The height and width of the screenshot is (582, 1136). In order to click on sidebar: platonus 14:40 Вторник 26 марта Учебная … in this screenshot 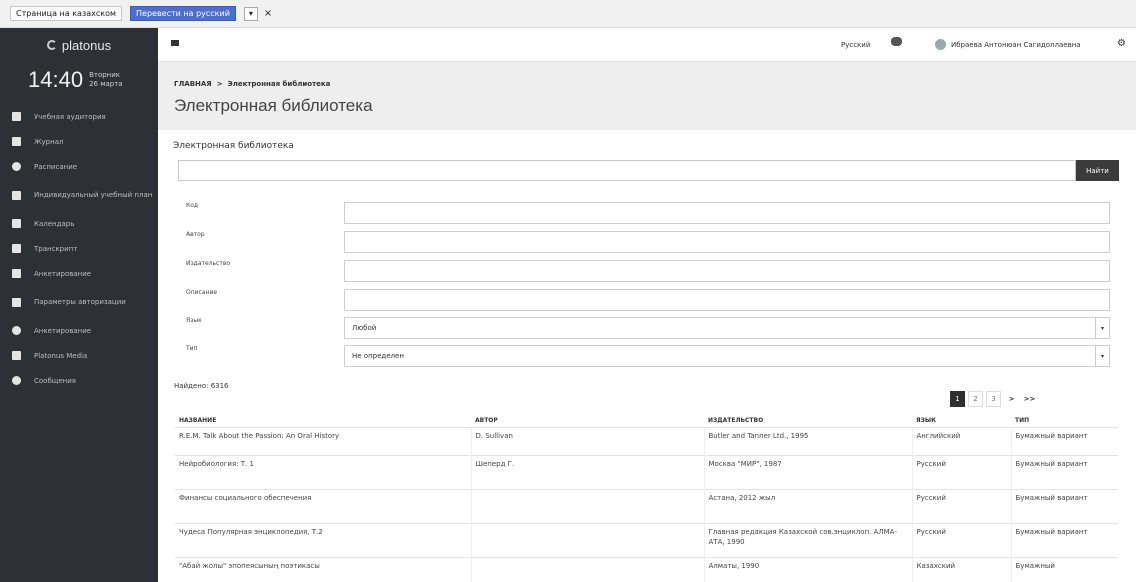, I will do `click(79, 305)`.